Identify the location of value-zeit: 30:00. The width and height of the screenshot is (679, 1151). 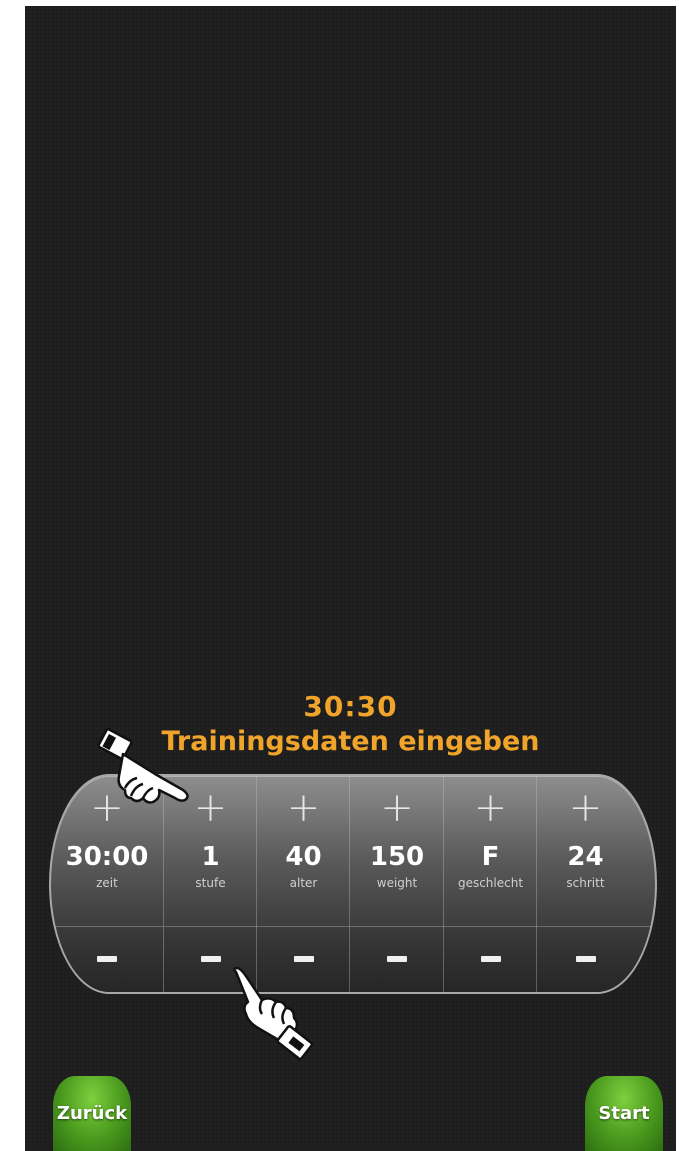
(107, 857).